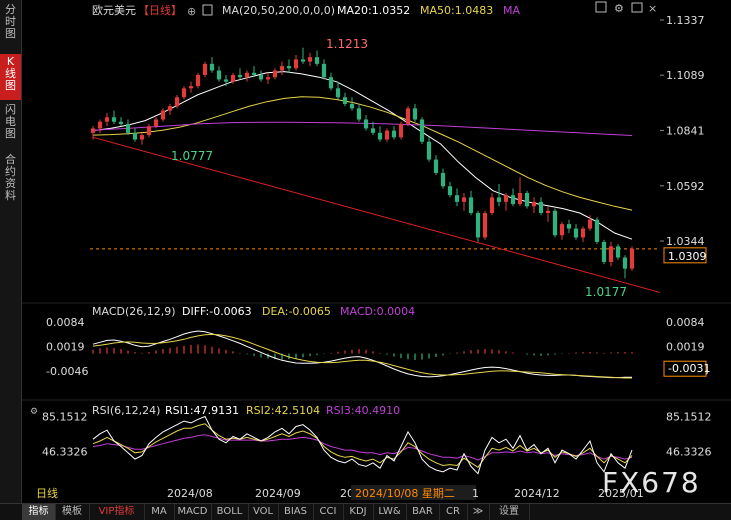  Describe the element at coordinates (328, 512) in the screenshot. I see `tab-indicator-8: CCI` at that location.